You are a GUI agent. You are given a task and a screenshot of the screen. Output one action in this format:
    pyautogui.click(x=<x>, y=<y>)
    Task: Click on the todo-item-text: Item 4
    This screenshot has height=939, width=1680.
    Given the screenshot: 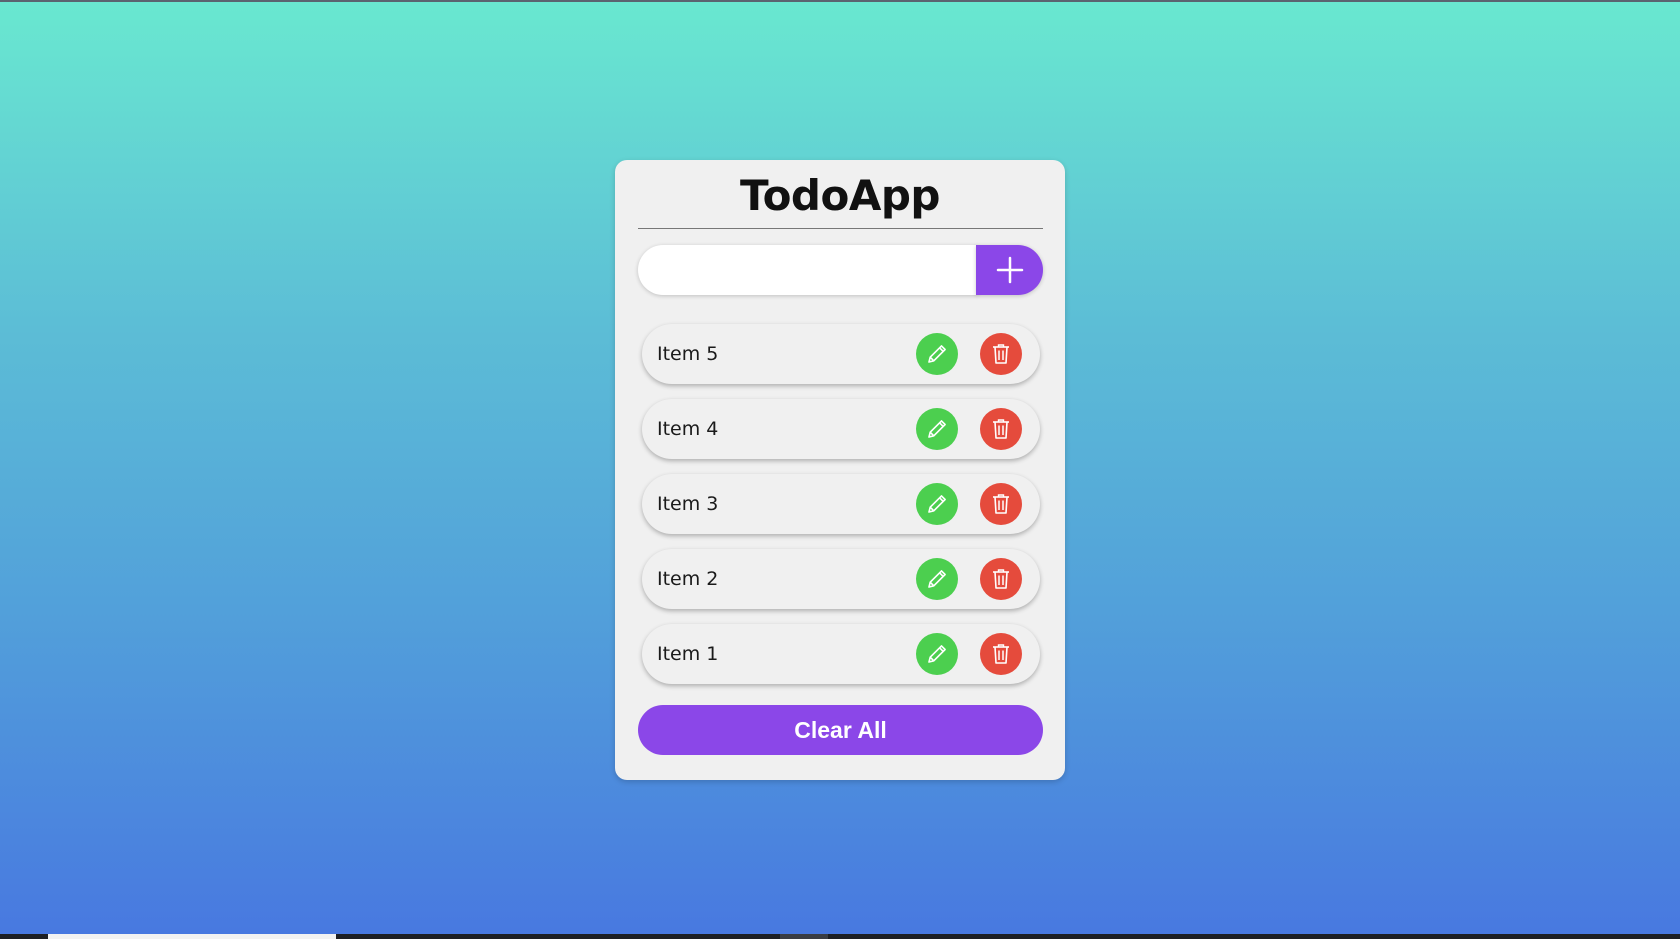 What is the action you would take?
    pyautogui.click(x=688, y=429)
    